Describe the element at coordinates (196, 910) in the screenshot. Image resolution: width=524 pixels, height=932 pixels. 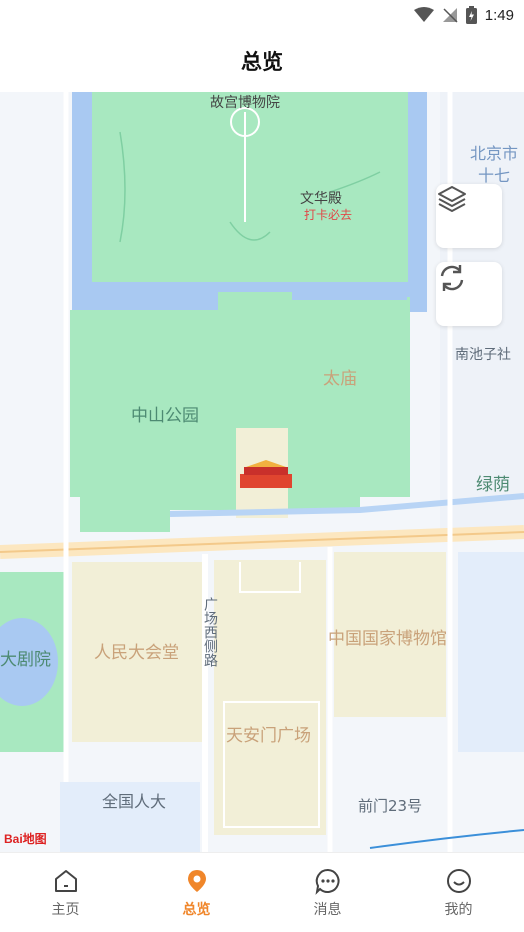
I see `tab-overview-label: 总览` at that location.